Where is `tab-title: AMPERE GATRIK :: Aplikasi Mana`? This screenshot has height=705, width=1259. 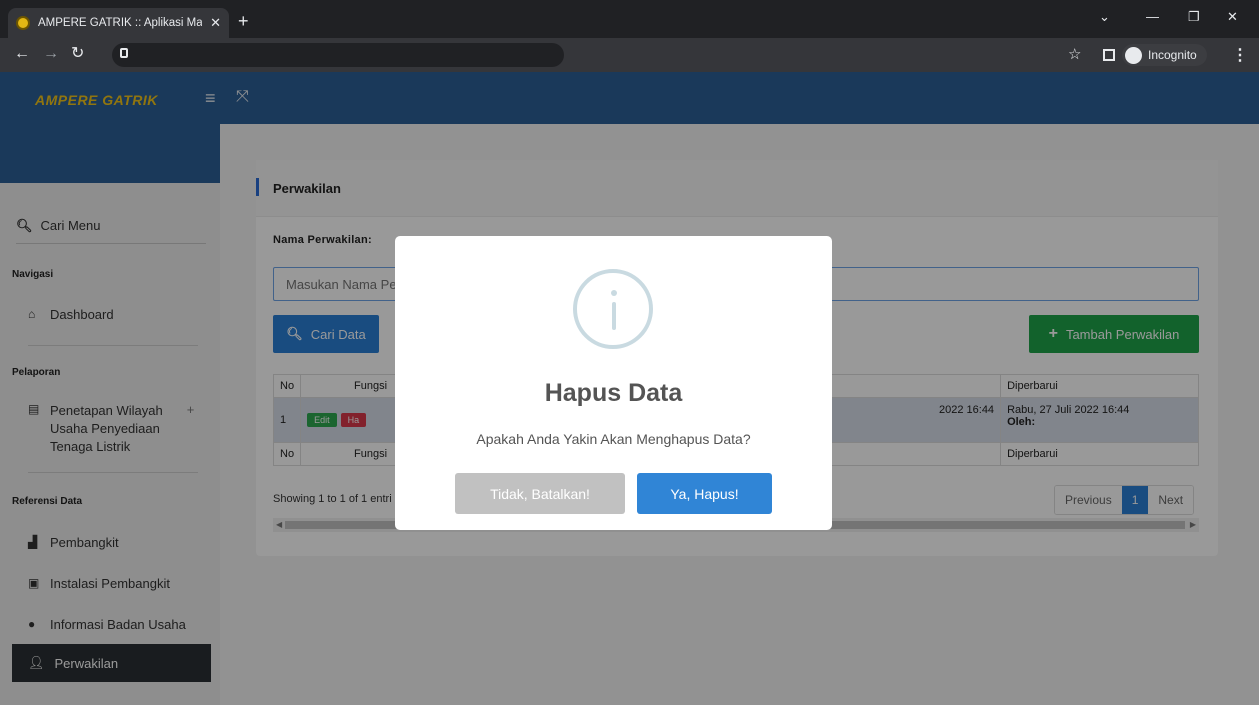 tab-title: AMPERE GATRIK :: Aplikasi Mana is located at coordinates (120, 23).